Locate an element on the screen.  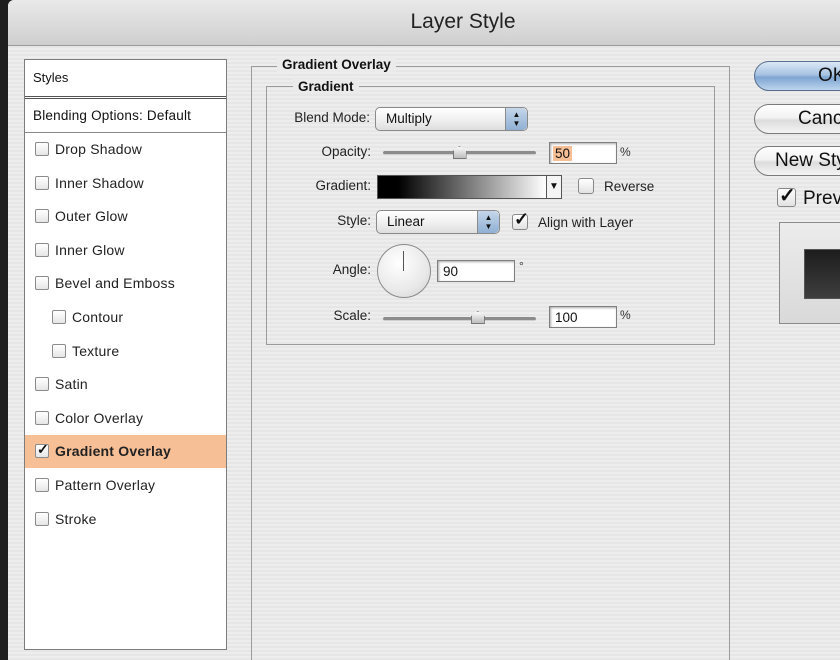
style-select: Linear ▲ ▼ is located at coordinates (438, 222).